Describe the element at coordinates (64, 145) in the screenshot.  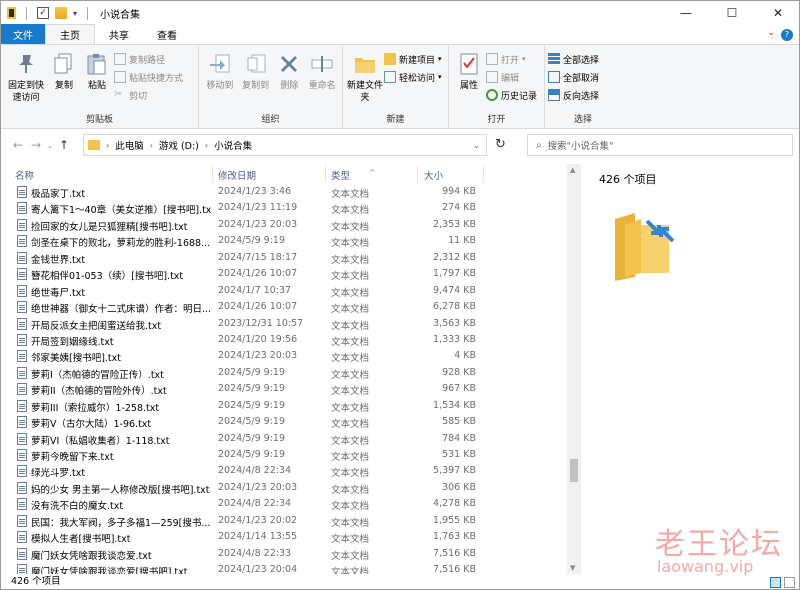
I see `up-arrow-icon: ↑` at that location.